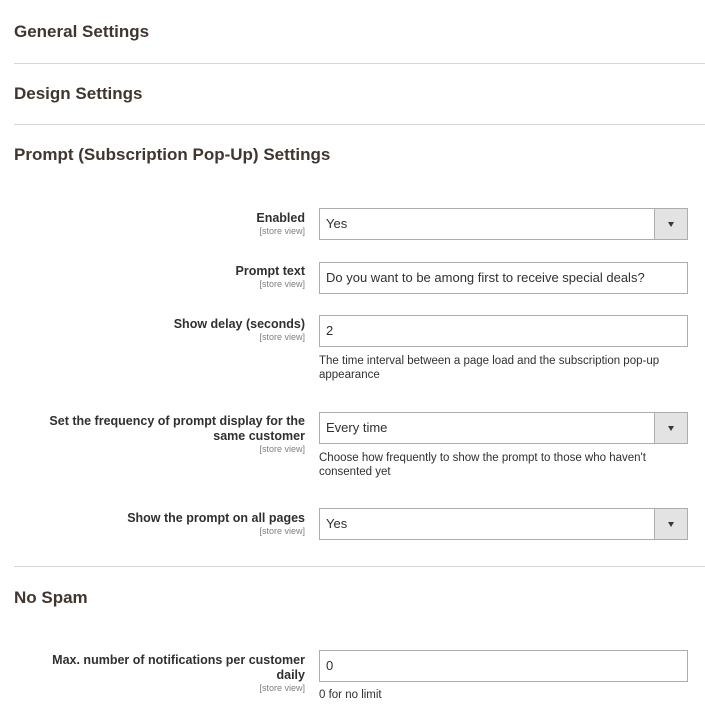 The width and height of the screenshot is (705, 713). I want to click on enabled-label: Enabled [store view], so click(280, 223).